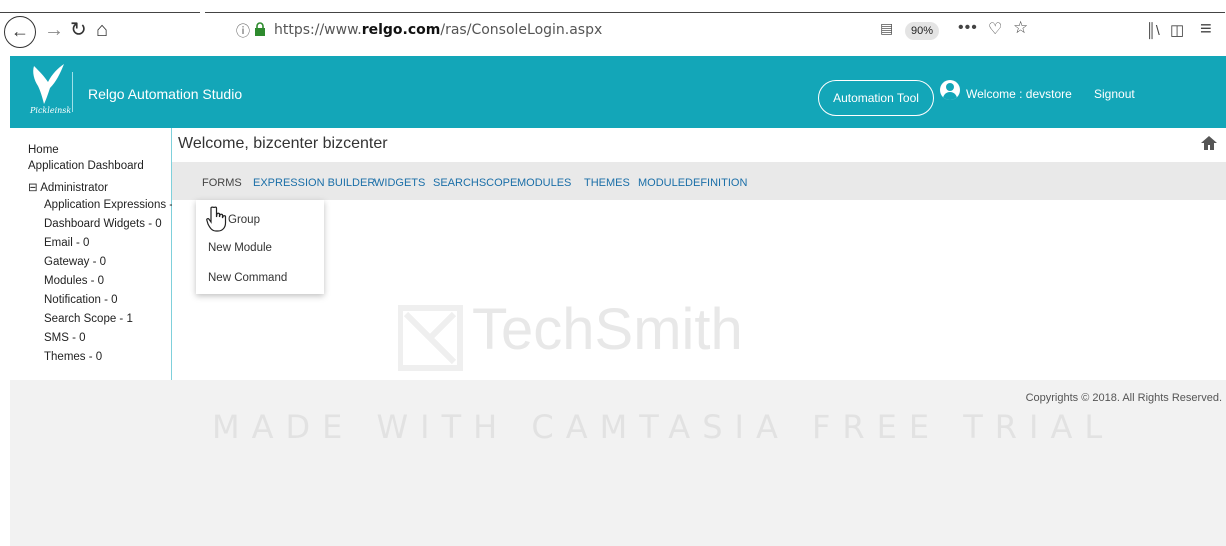 Image resolution: width=1226 pixels, height=546 pixels. Describe the element at coordinates (475, 183) in the screenshot. I see `tab-searchscope: SEARCHSCOPE` at that location.